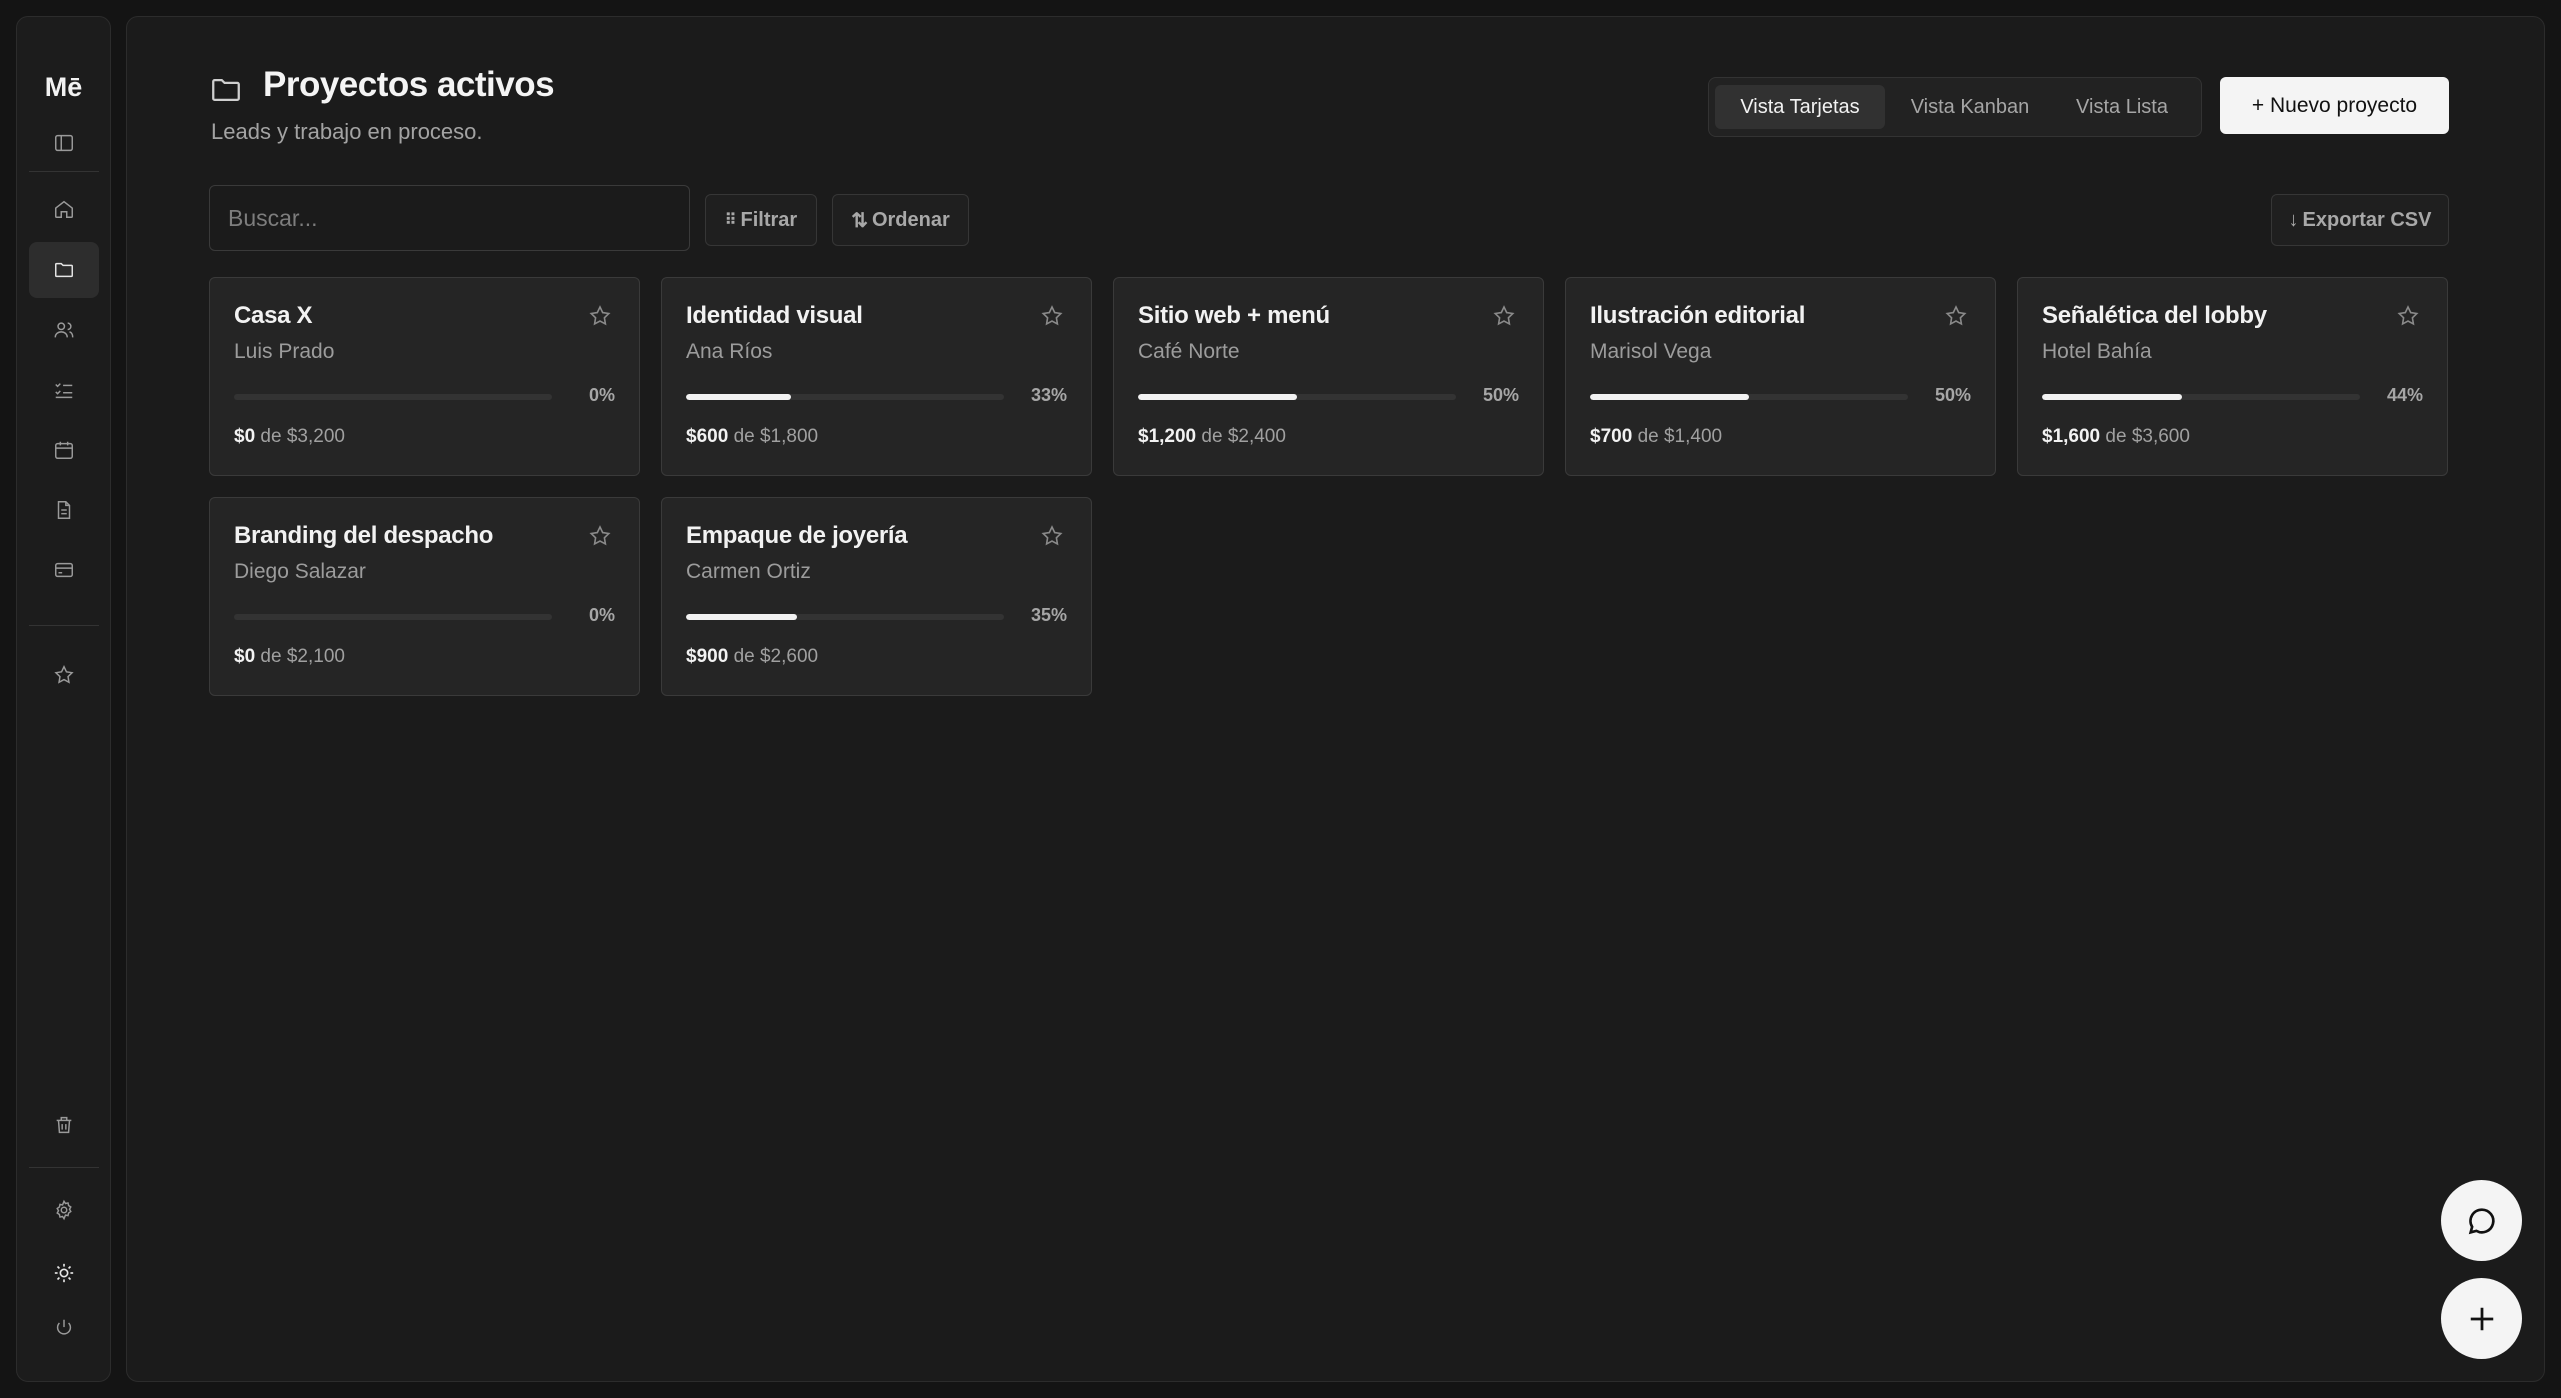 Image resolution: width=2561 pixels, height=1398 pixels. I want to click on amount-paid: $1,600, so click(2071, 436).